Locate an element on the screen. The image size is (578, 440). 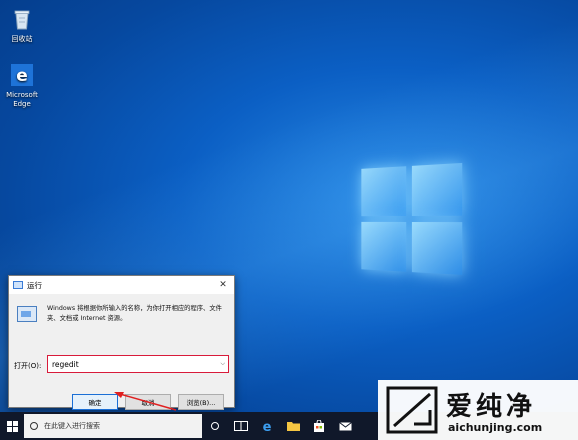
mail-icon is located at coordinates (345, 425).